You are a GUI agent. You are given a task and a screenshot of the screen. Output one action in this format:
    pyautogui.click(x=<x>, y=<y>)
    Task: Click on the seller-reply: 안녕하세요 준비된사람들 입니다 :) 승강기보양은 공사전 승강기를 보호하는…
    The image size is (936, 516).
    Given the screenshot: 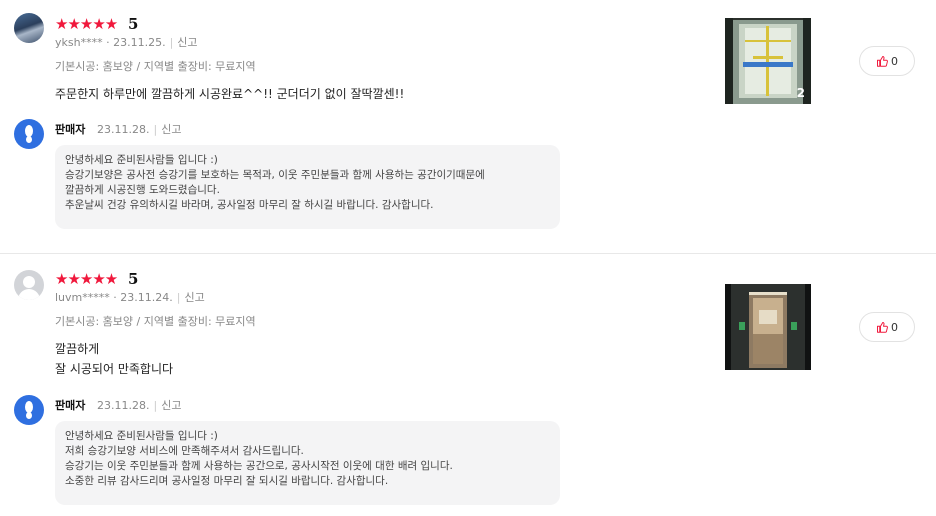 What is the action you would take?
    pyautogui.click(x=307, y=187)
    